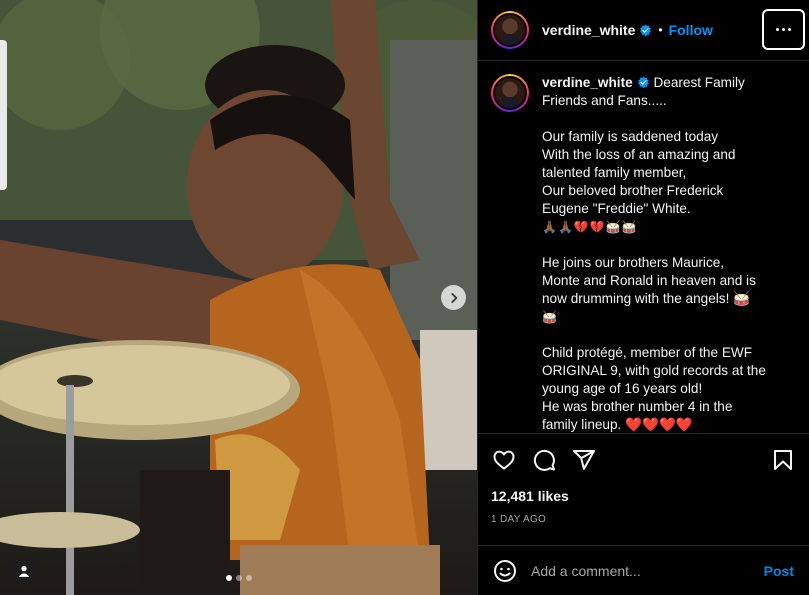 This screenshot has height=595, width=809. I want to click on caption-line: With the loss of an amazing and, so click(639, 154).